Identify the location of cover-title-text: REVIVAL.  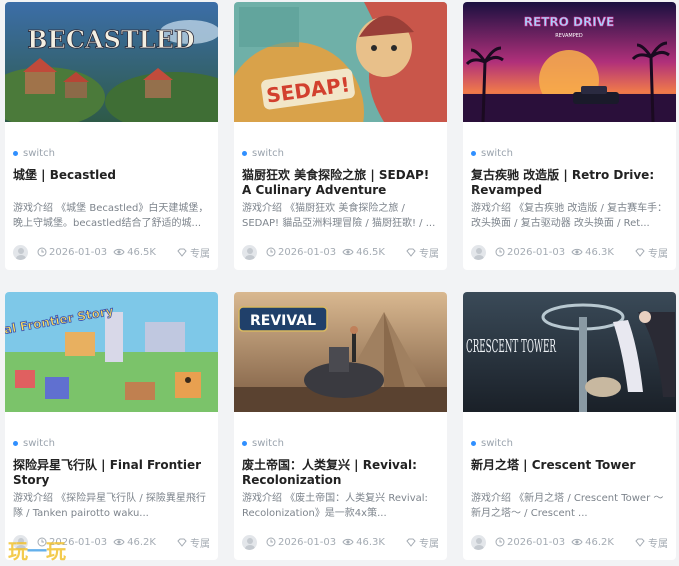
(283, 321).